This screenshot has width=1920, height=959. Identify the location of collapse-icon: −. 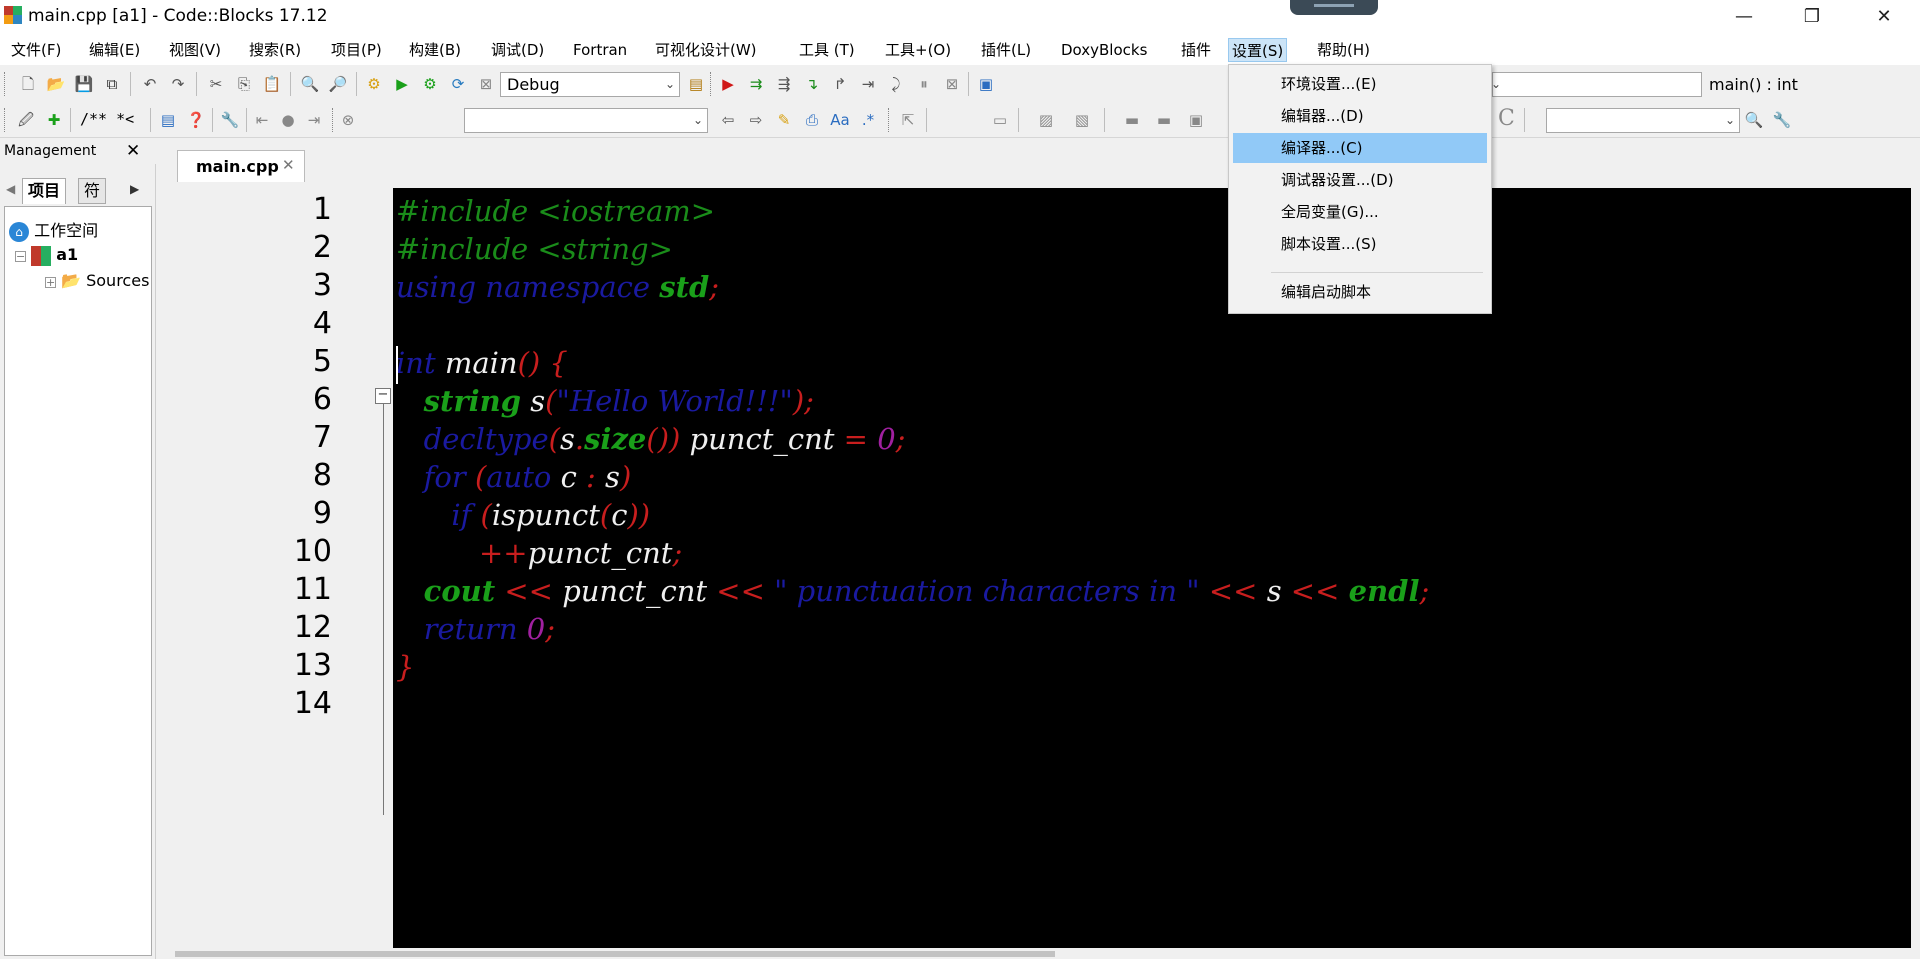
(20, 256).